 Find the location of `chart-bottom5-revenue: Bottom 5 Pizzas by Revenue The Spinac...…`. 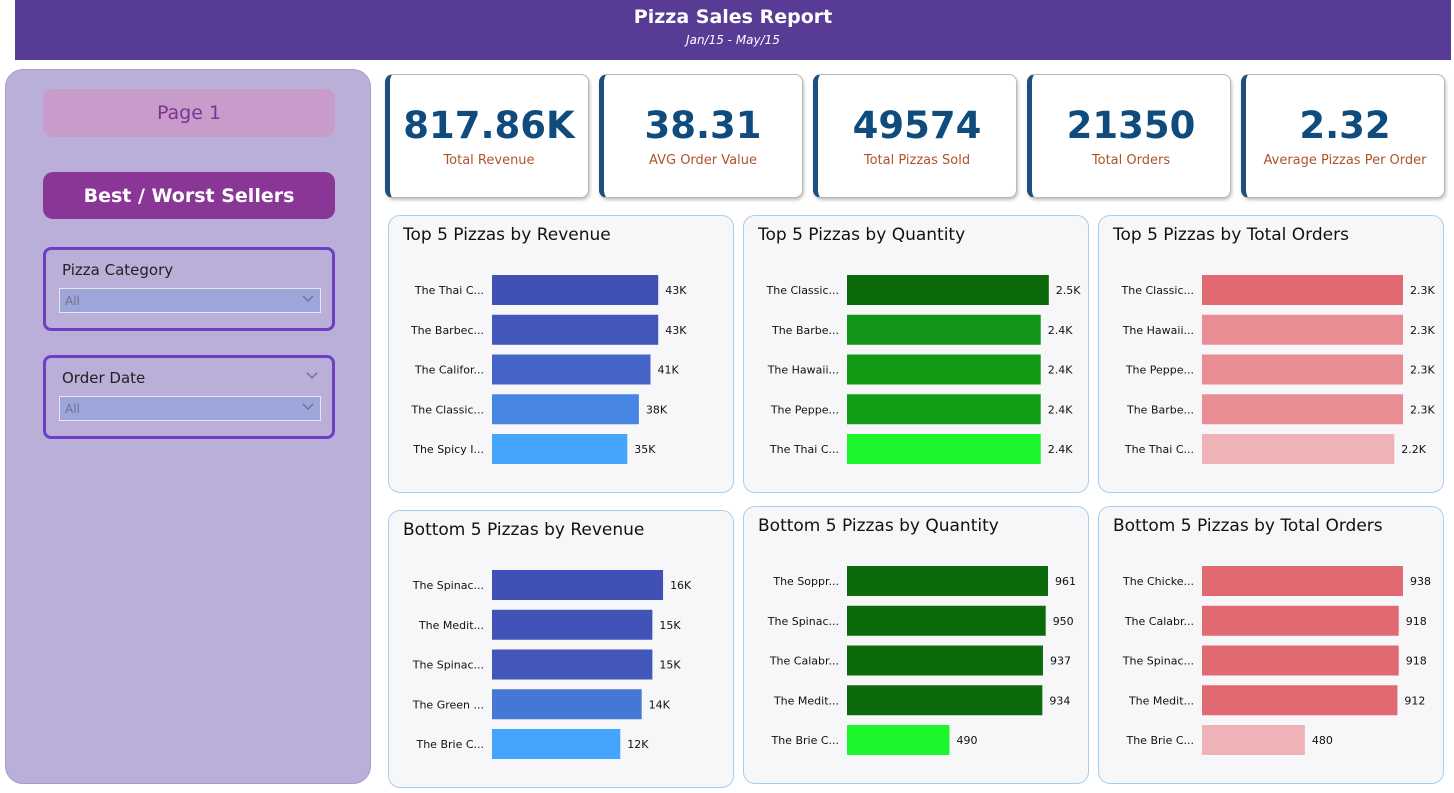

chart-bottom5-revenue: Bottom 5 Pizzas by Revenue The Spinac...… is located at coordinates (561, 649).